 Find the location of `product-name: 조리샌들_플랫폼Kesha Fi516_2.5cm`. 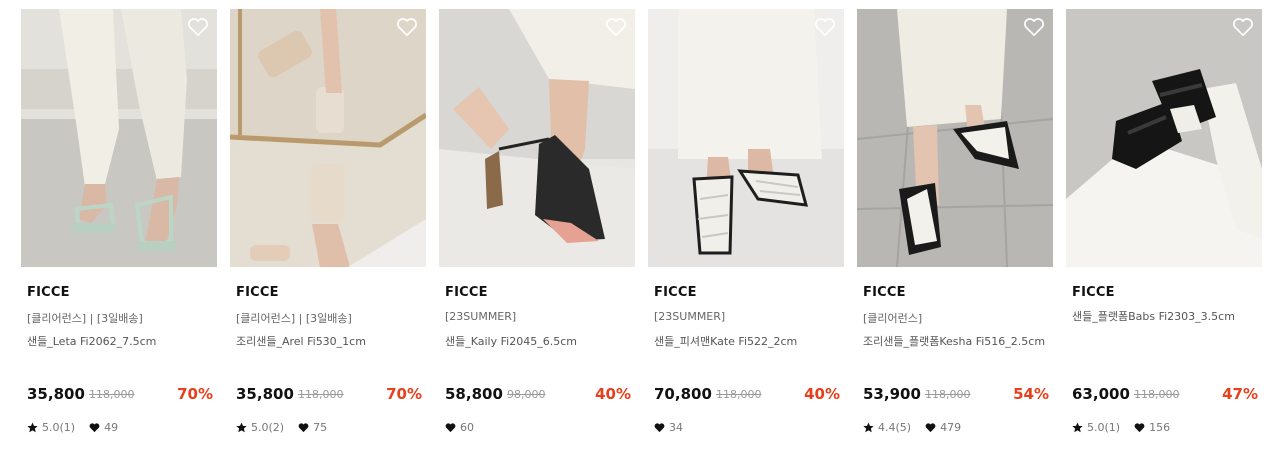

product-name: 조리샌들_플랫폼Kesha Fi516_2.5cm is located at coordinates (956, 342).